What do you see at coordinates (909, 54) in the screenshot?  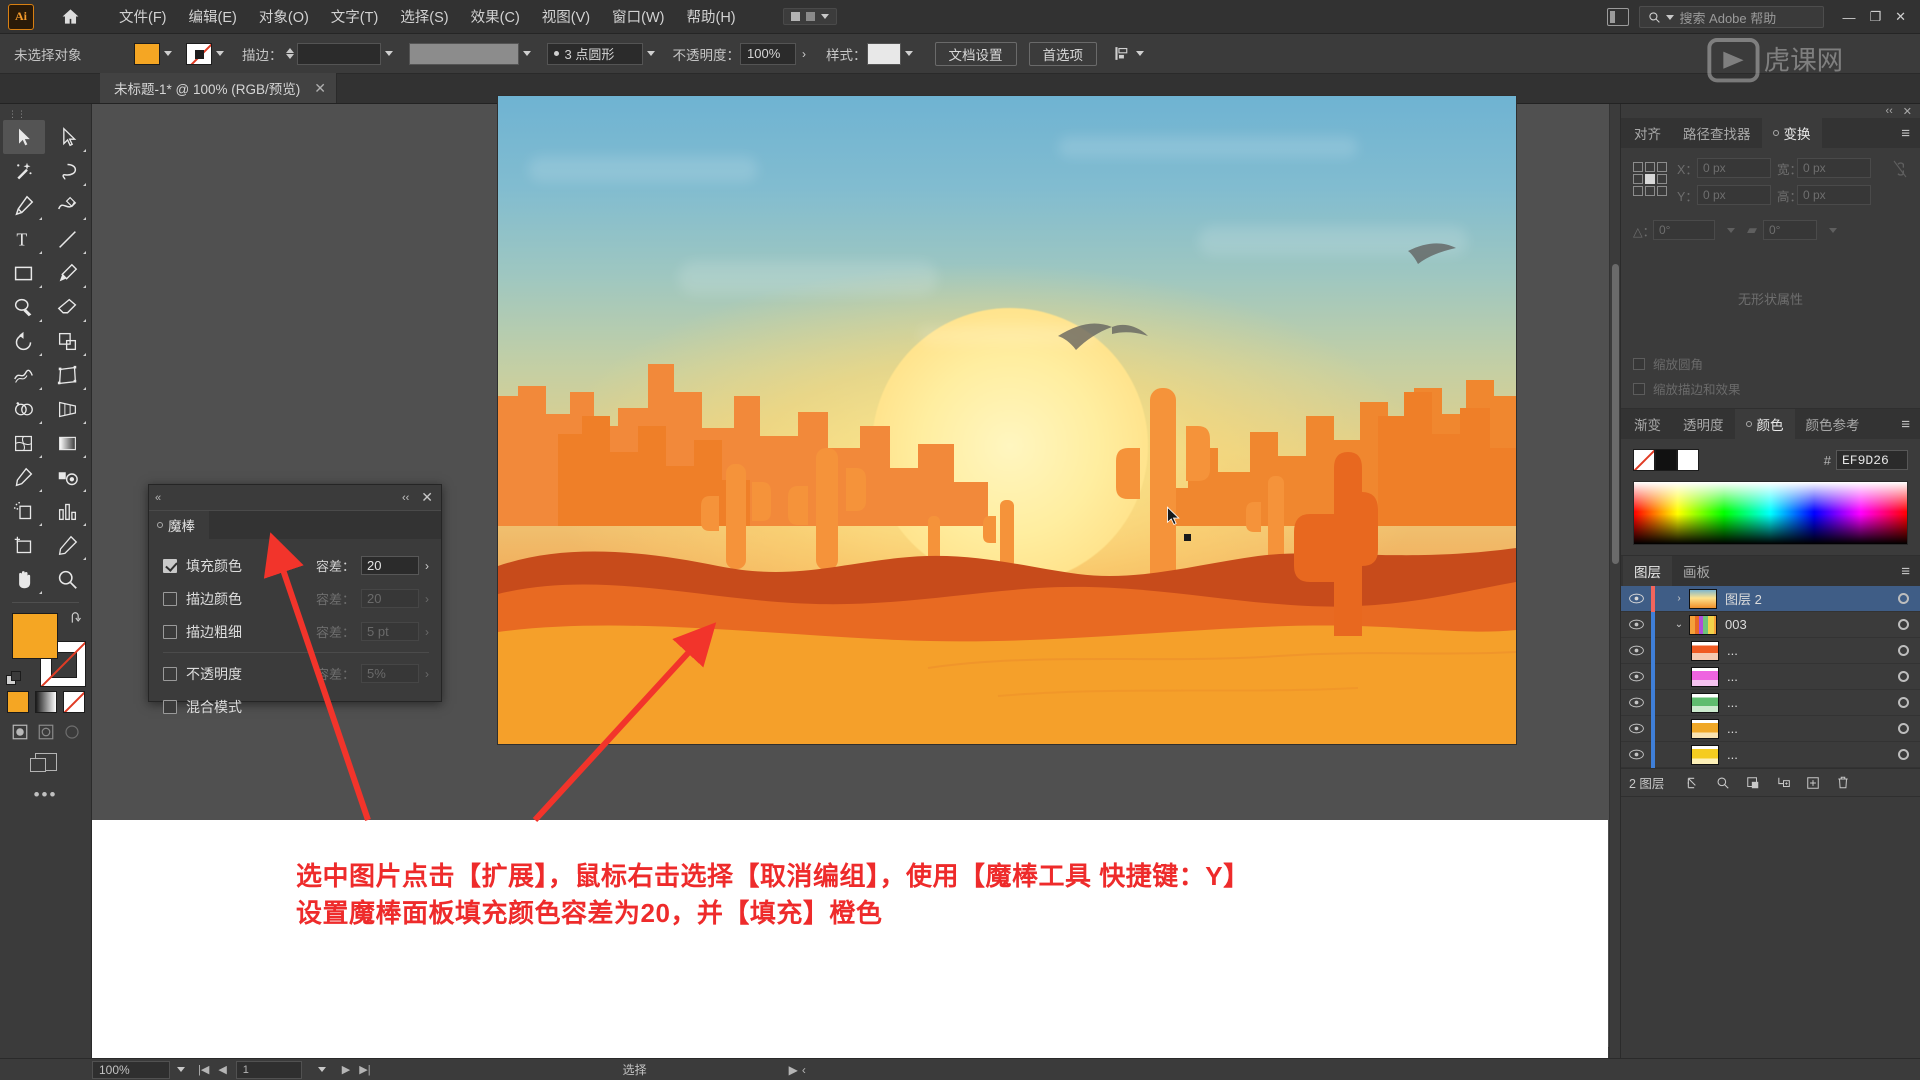 I see `style-chevron-icon` at bounding box center [909, 54].